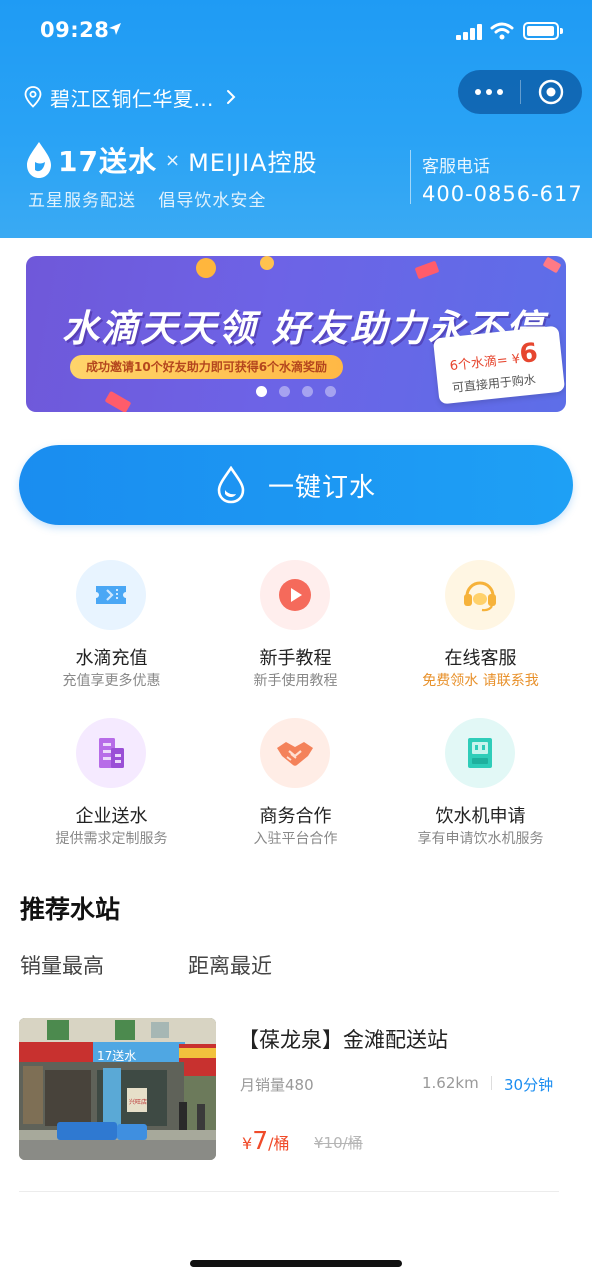 This screenshot has height=1280, width=592. Describe the element at coordinates (231, 97) in the screenshot. I see `chevron-right-icon` at that location.